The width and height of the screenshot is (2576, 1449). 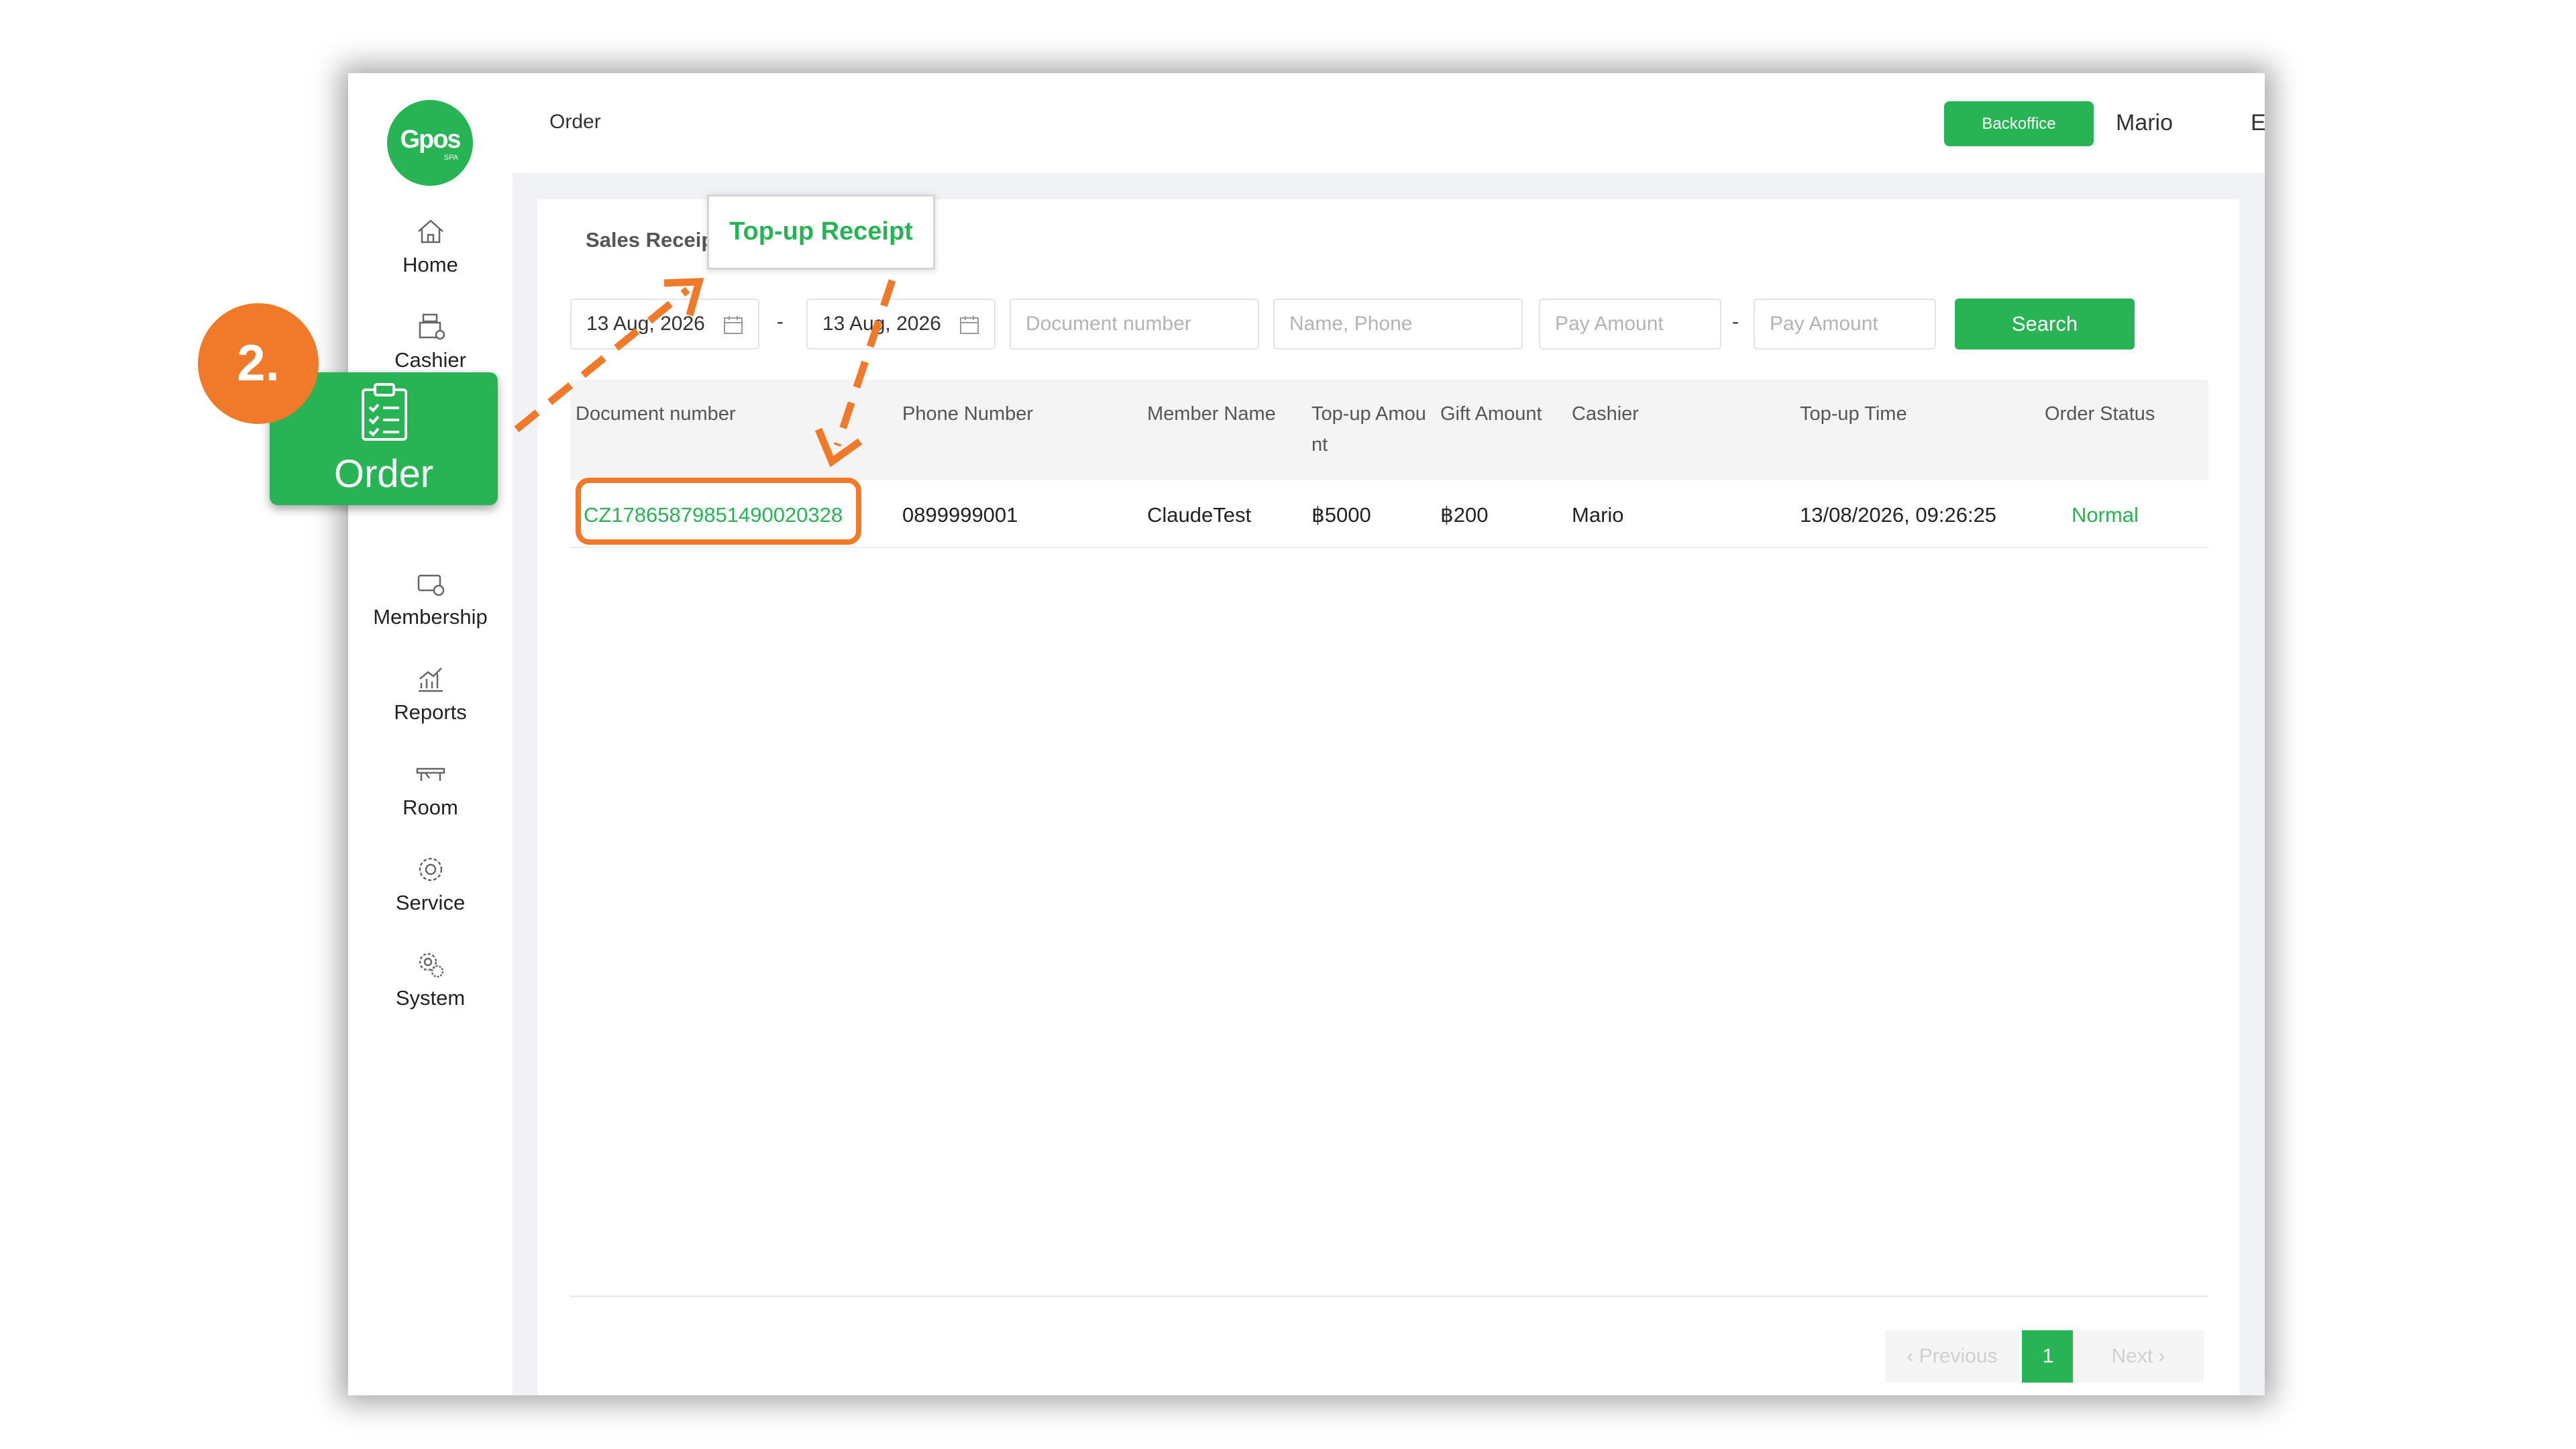 What do you see at coordinates (2100, 414) in the screenshot?
I see `column-header-order-status: Order Status` at bounding box center [2100, 414].